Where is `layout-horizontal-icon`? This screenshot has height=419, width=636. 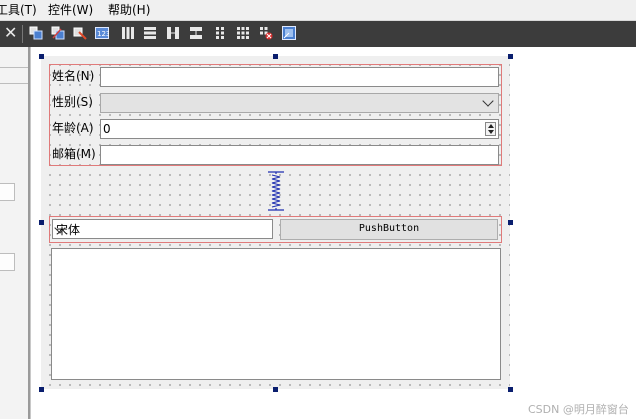 layout-horizontal-icon is located at coordinates (128, 33).